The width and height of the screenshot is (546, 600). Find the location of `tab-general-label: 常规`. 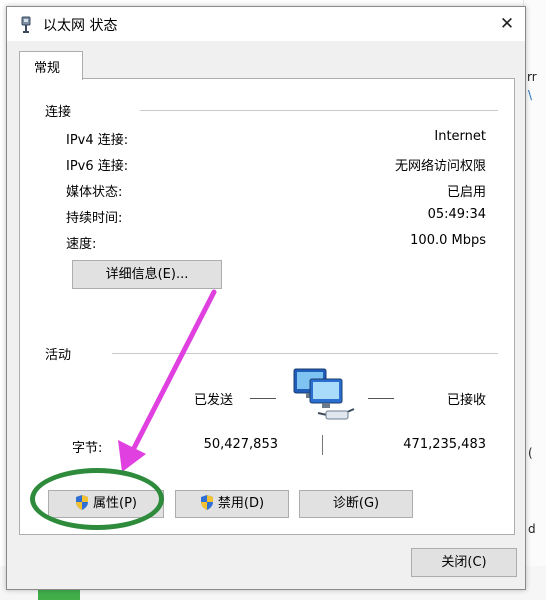

tab-general-label: 常规 is located at coordinates (47, 68).